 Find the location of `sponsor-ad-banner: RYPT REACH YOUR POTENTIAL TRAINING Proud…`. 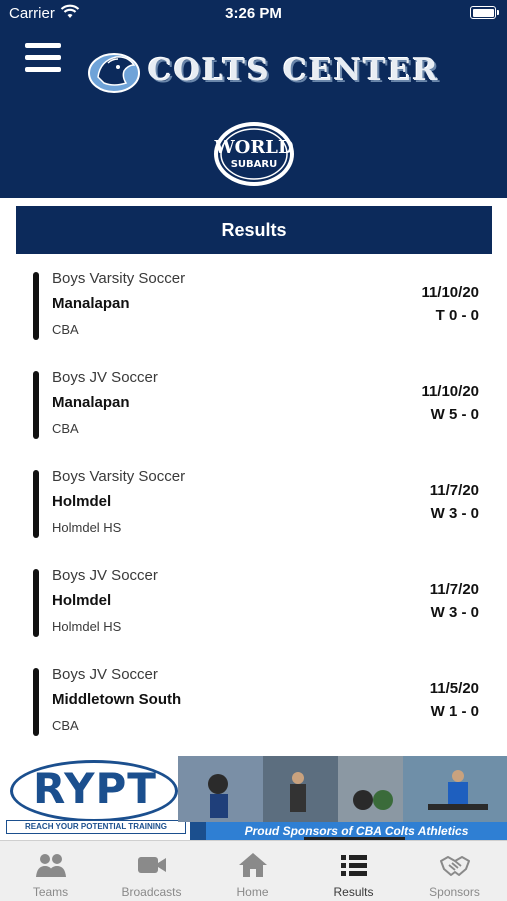

sponsor-ad-banner: RYPT REACH YOUR POTENTIAL TRAINING Proud… is located at coordinates (253, 798).